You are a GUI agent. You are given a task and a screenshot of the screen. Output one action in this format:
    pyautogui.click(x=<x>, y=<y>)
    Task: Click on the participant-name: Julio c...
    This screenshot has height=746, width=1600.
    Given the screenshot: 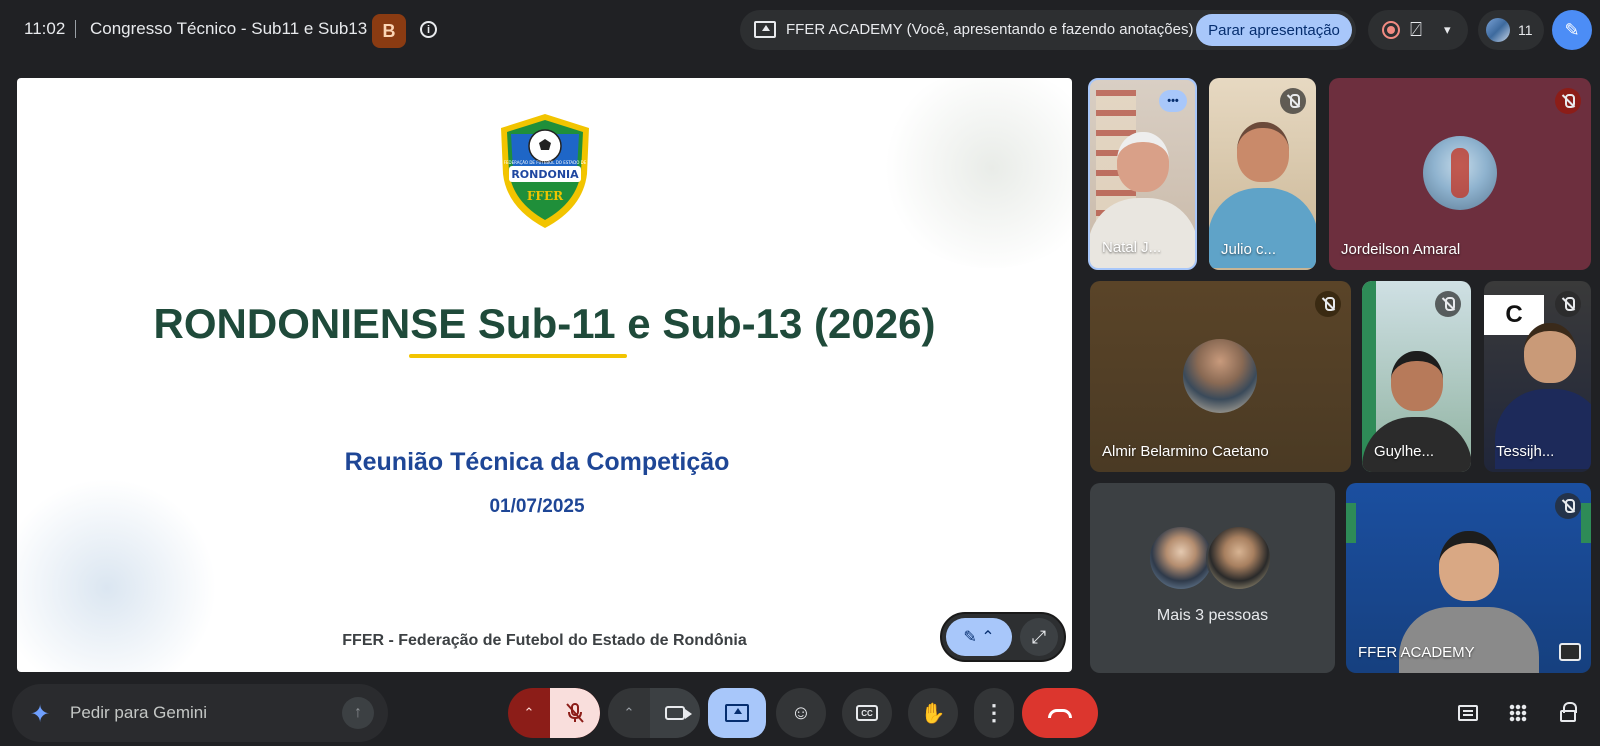 What is the action you would take?
    pyautogui.click(x=1249, y=249)
    